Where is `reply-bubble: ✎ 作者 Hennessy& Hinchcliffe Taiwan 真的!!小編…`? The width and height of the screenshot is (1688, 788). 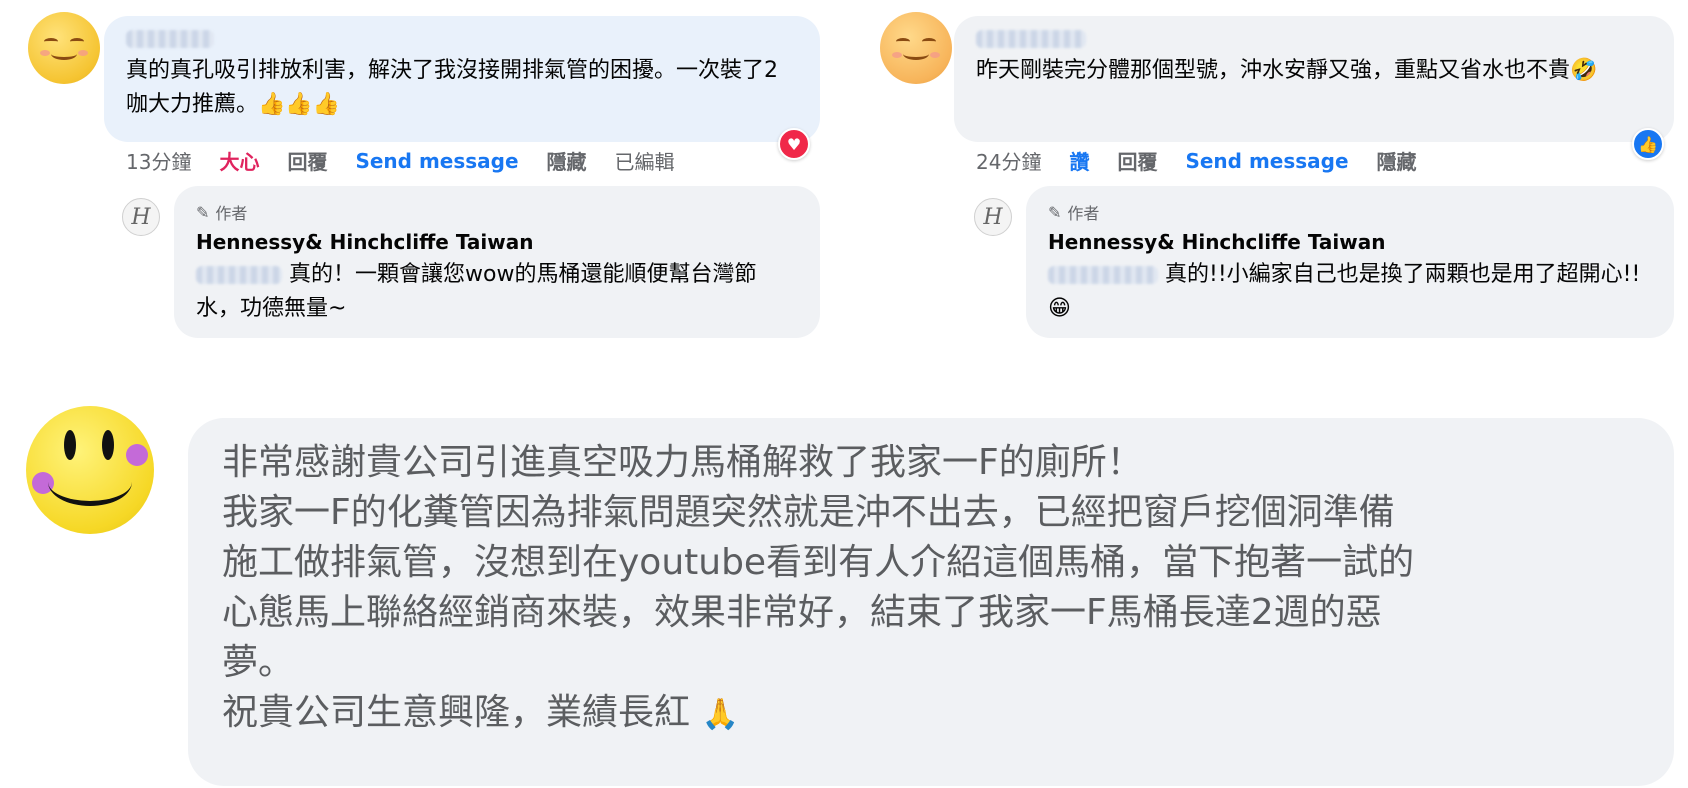
reply-bubble: ✎ 作者 Hennessy& Hinchcliffe Taiwan 真的!!小編… is located at coordinates (1350, 262).